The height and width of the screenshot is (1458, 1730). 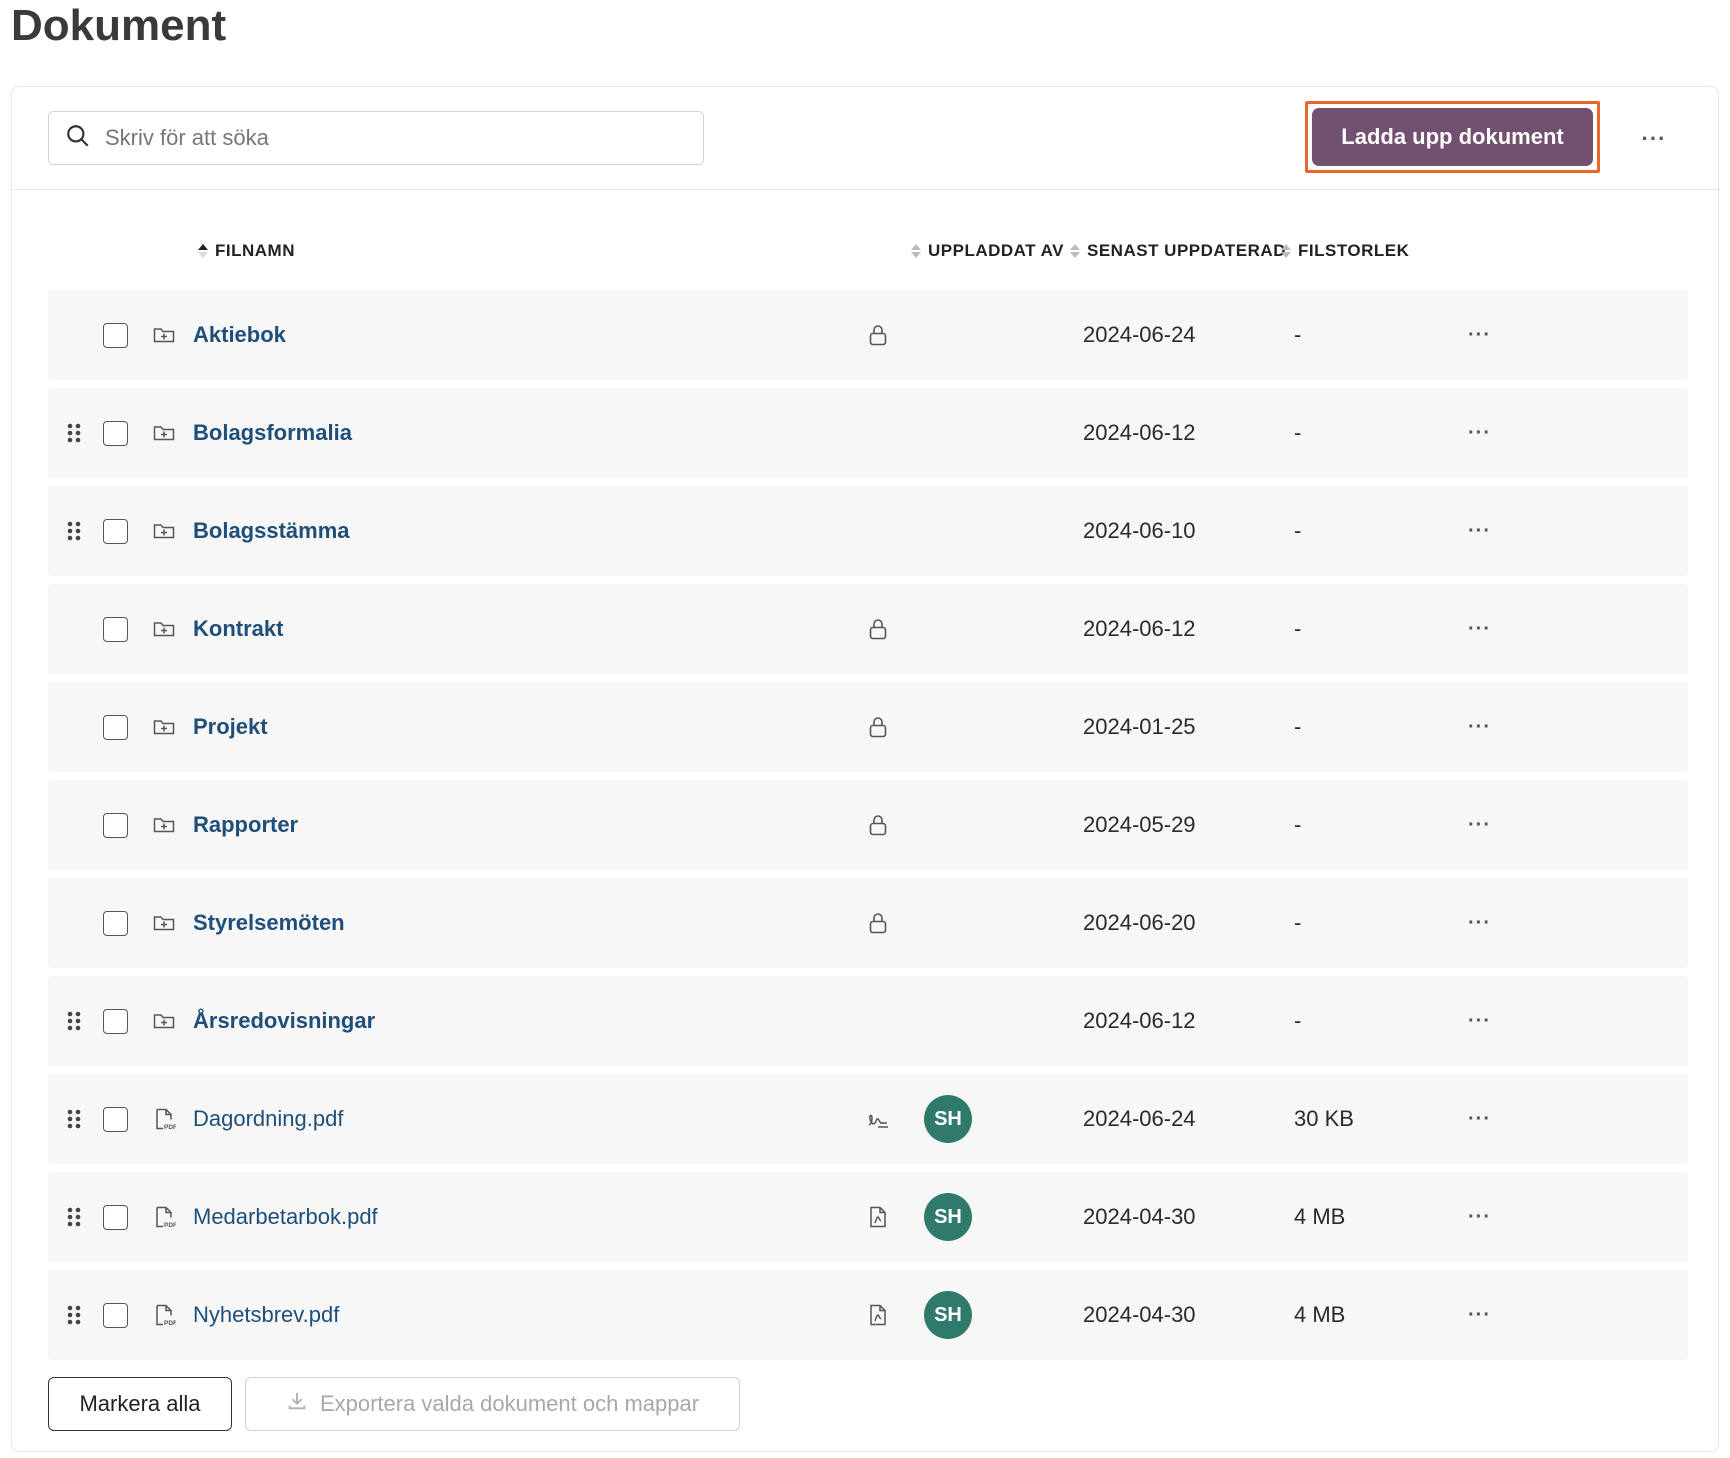 I want to click on updated-date: 2024-04-30, so click(x=1139, y=1216).